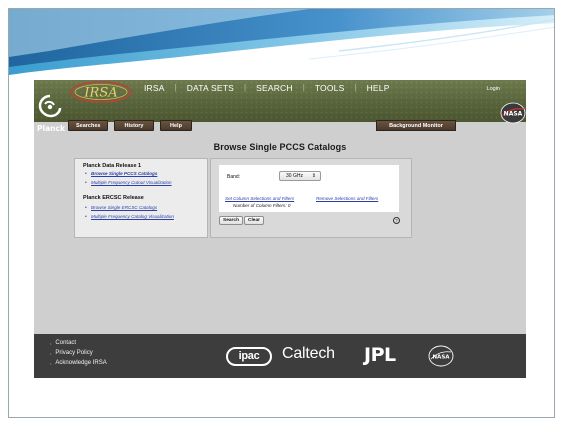 This screenshot has height=426, width=563. What do you see at coordinates (154, 88) in the screenshot?
I see `nav-irsa: IRSA` at bounding box center [154, 88].